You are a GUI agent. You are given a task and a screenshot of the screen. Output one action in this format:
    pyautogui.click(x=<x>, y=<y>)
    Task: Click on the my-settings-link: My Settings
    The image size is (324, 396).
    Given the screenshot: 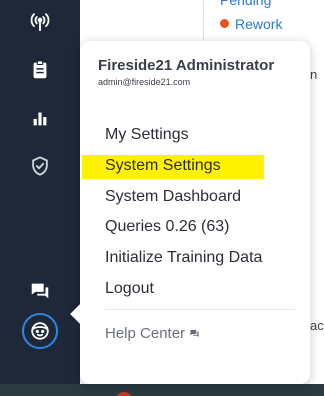 What is the action you would take?
    pyautogui.click(x=147, y=135)
    